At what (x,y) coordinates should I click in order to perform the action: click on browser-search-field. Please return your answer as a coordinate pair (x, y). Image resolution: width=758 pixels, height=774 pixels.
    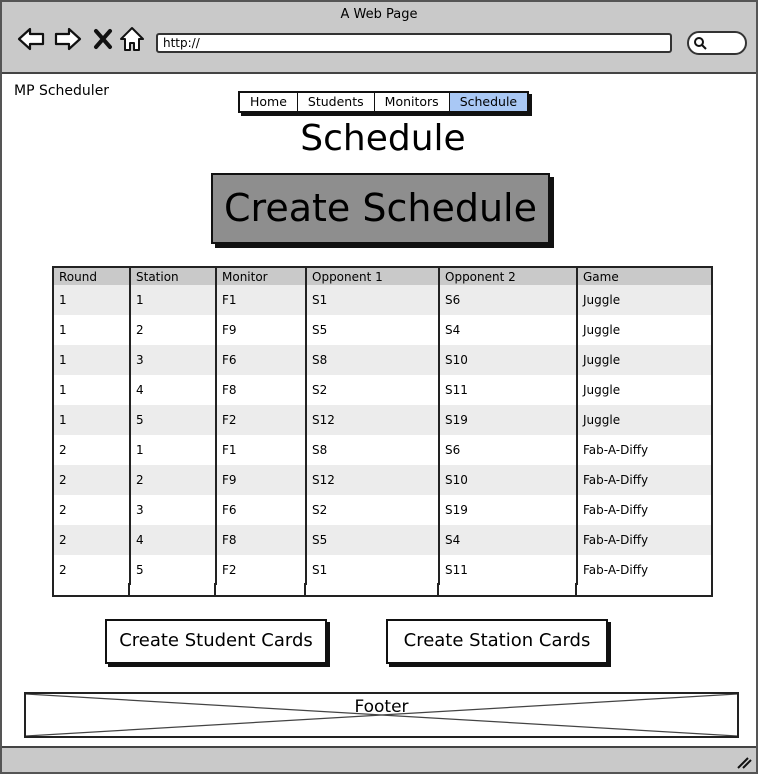
    Looking at the image, I should click on (717, 43).